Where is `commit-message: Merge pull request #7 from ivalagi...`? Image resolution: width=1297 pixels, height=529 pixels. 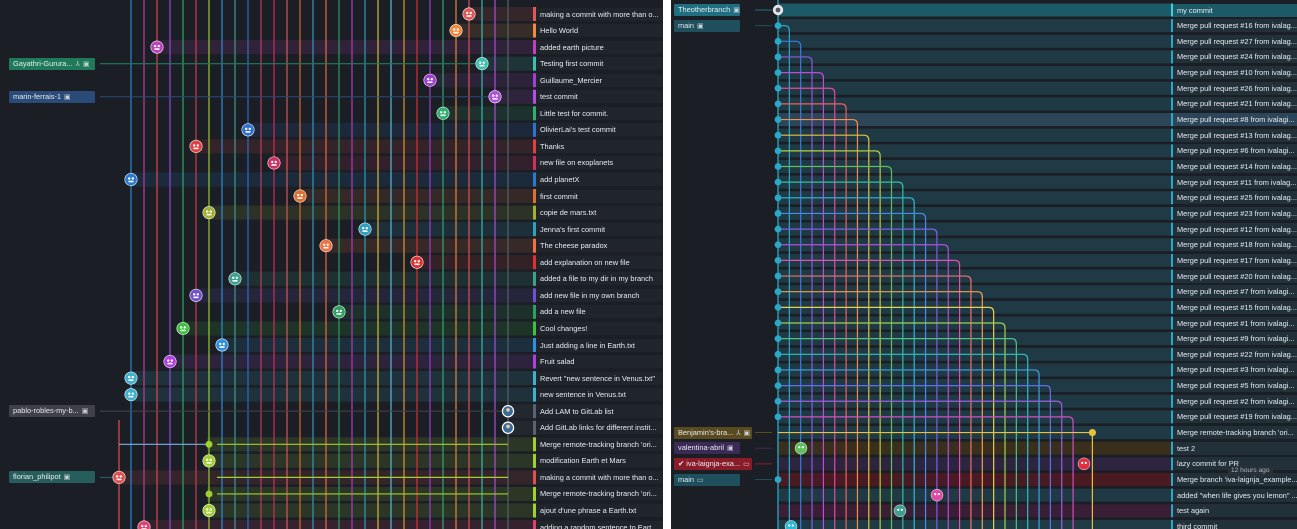 commit-message: Merge pull request #7 from ivalagi... is located at coordinates (1235, 292).